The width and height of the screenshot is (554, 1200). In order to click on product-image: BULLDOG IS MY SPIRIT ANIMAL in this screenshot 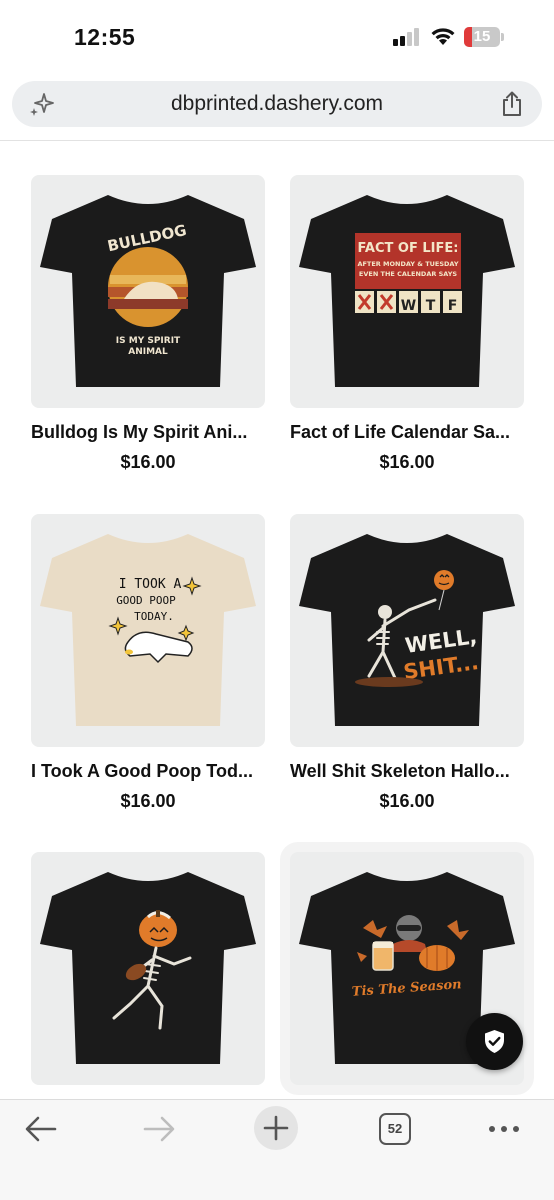, I will do `click(148, 291)`.